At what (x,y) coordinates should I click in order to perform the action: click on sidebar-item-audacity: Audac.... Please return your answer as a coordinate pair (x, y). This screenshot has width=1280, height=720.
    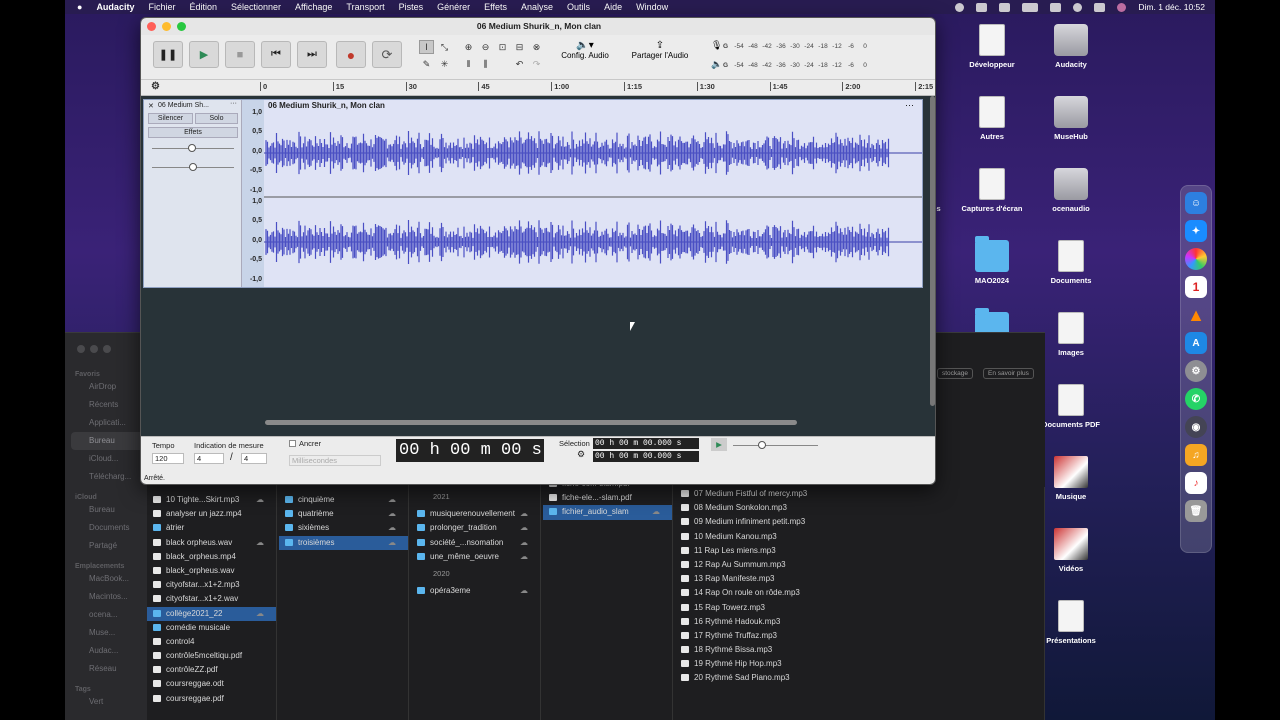
    Looking at the image, I should click on (111, 651).